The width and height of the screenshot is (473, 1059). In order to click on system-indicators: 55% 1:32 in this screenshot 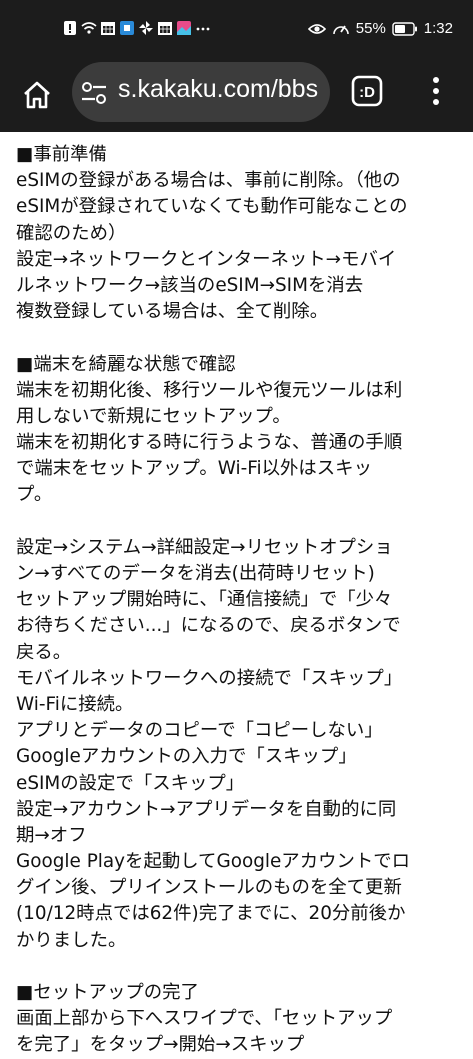, I will do `click(380, 28)`.